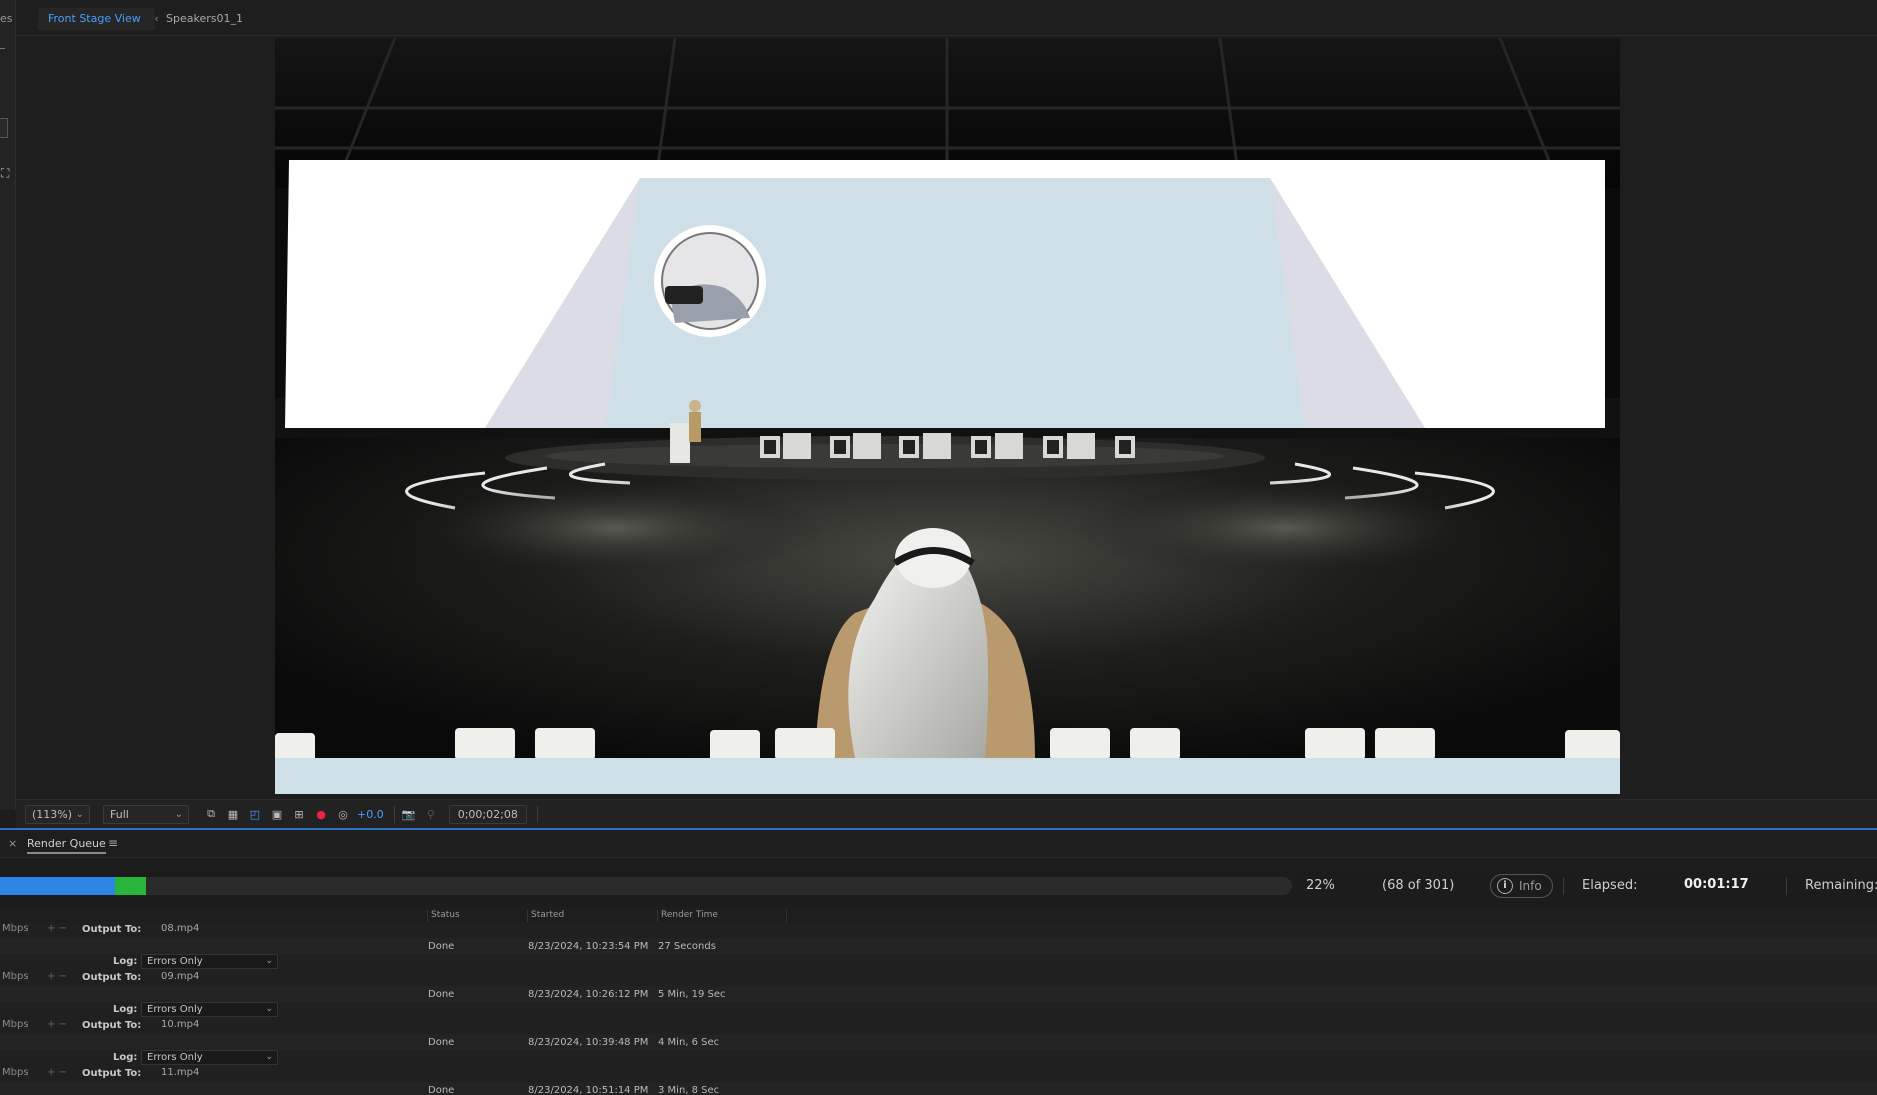 Image resolution: width=1877 pixels, height=1095 pixels. What do you see at coordinates (119, 814) in the screenshot?
I see `resolution-value: Full` at bounding box center [119, 814].